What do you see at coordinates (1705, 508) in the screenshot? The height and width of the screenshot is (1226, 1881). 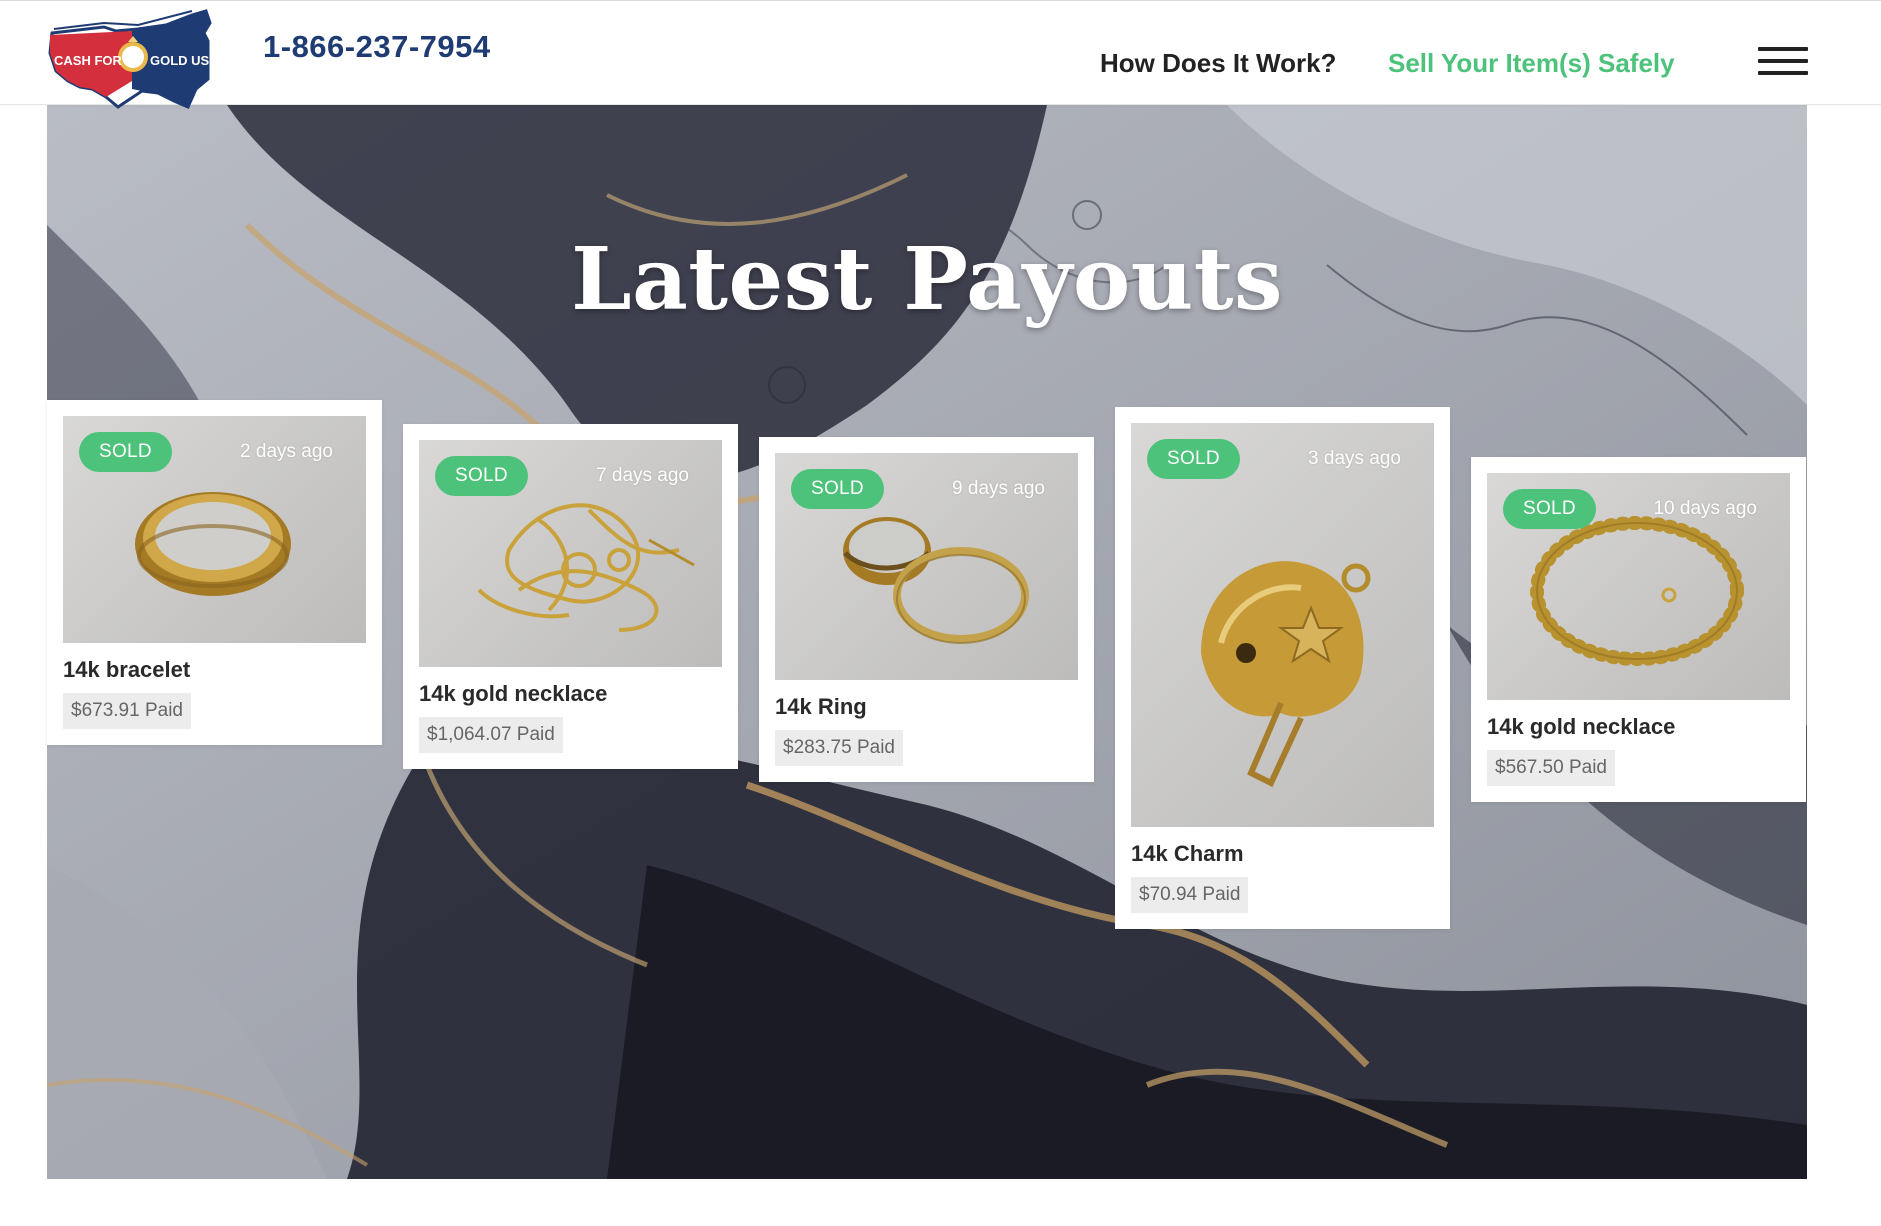 I see `time-ago: 10 days ago` at bounding box center [1705, 508].